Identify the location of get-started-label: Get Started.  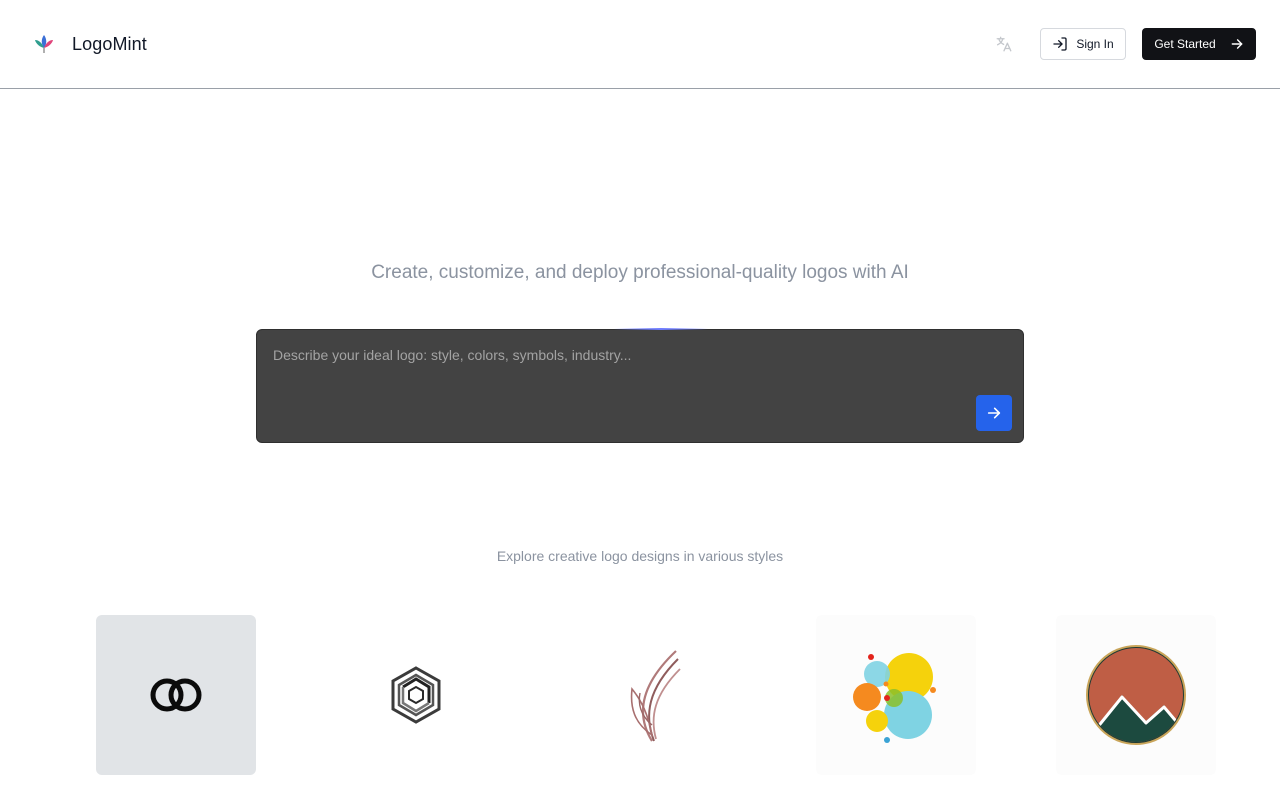
(1185, 44).